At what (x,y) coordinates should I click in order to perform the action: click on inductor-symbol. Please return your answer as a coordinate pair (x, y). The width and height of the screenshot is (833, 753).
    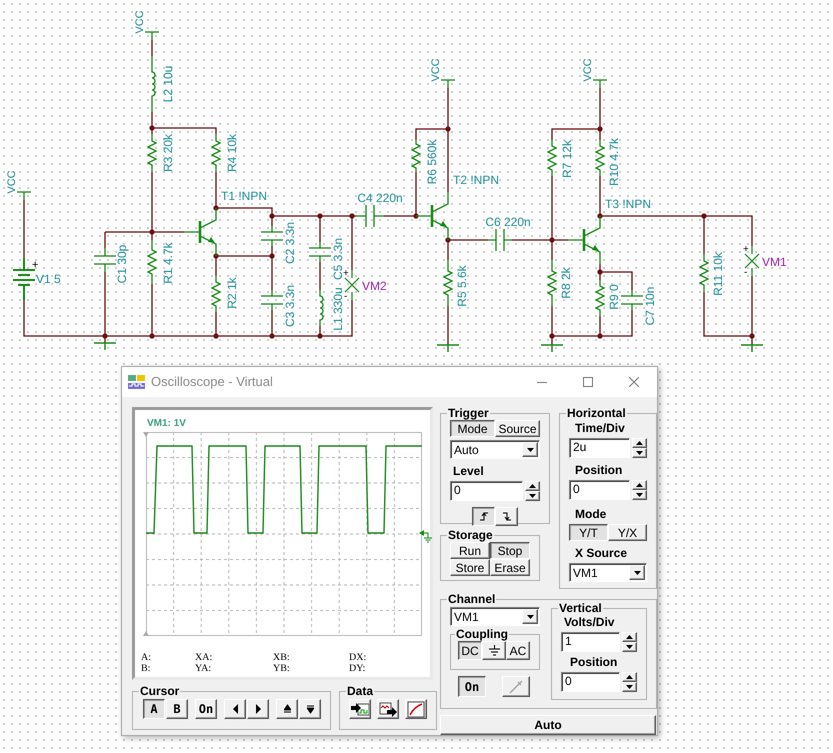
    Looking at the image, I should click on (321, 308).